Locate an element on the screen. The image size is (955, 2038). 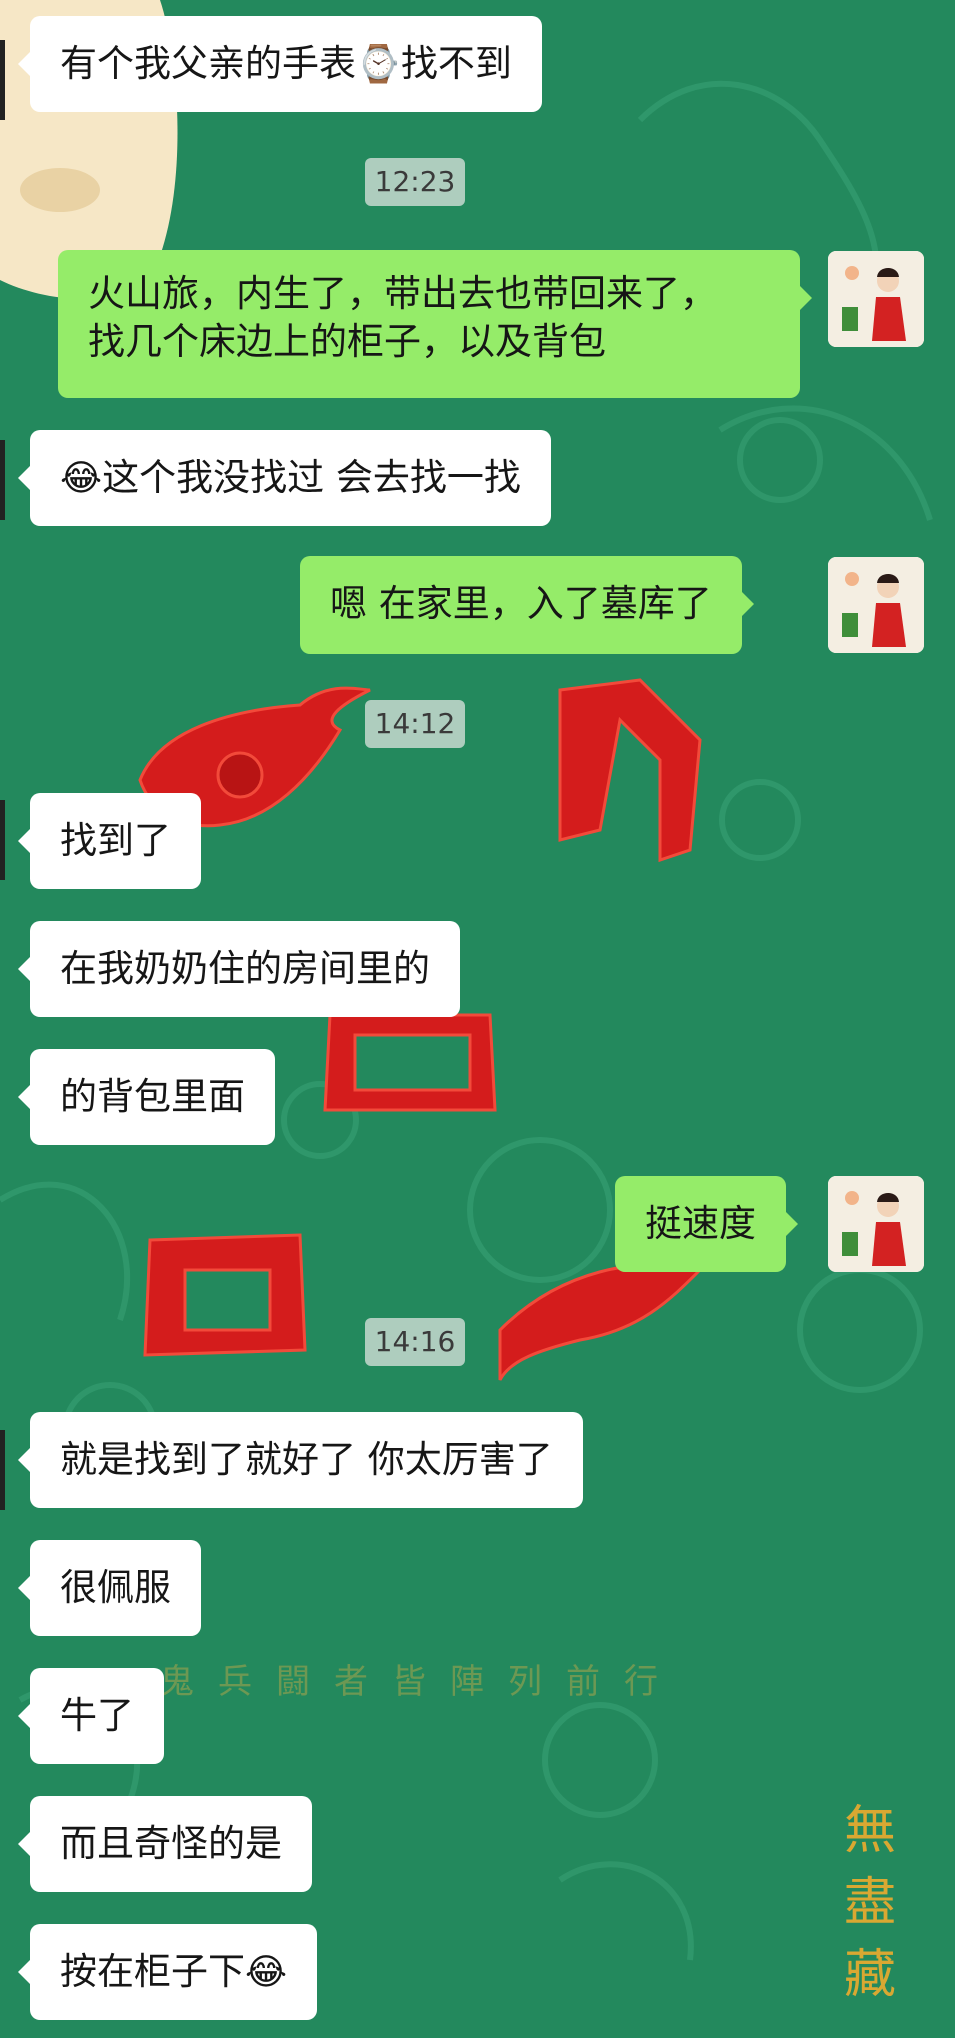
watch-icon: ⌚ is located at coordinates (378, 64).